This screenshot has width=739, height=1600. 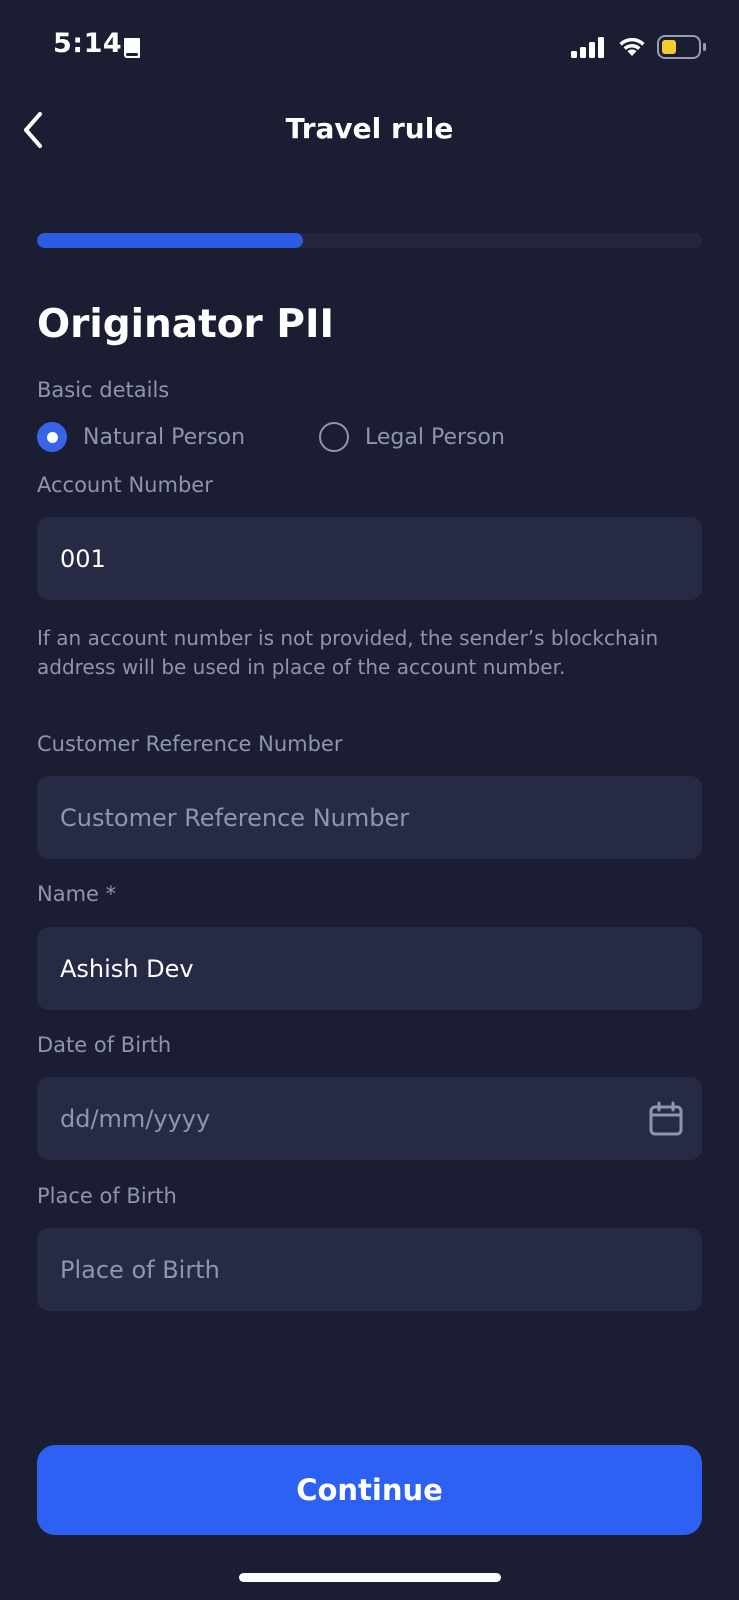 I want to click on place-of-birth-input: Place of Birth, so click(x=369, y=1269).